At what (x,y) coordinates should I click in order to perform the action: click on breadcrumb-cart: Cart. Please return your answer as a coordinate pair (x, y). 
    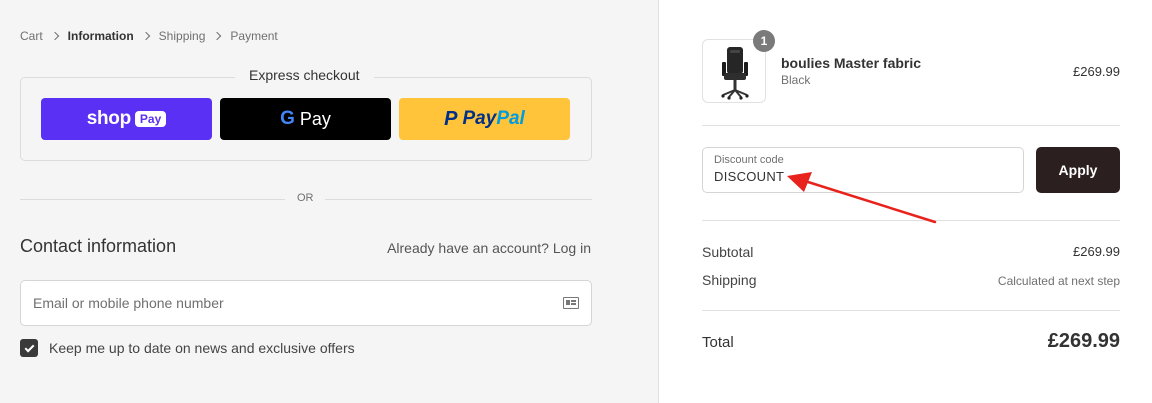
    Looking at the image, I should click on (31, 36).